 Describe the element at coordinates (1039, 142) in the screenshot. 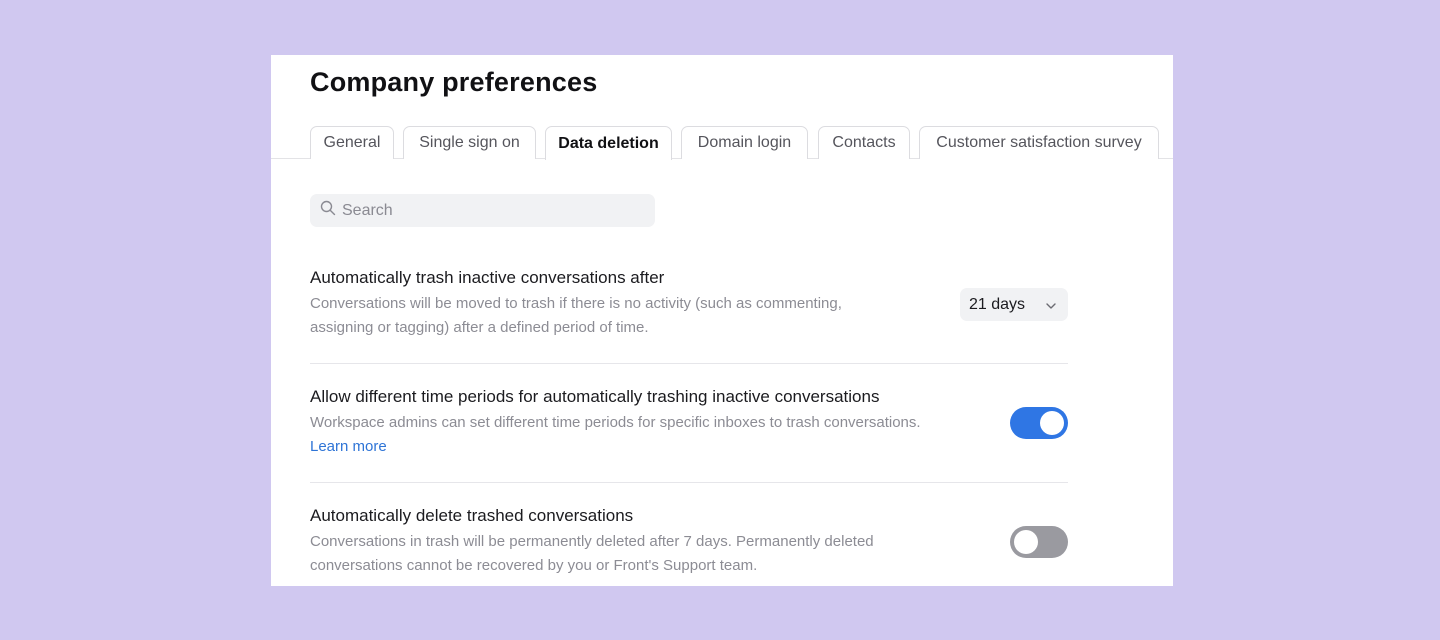

I see `tab-customer-satisfaction-survey: Customer satisfaction survey` at that location.